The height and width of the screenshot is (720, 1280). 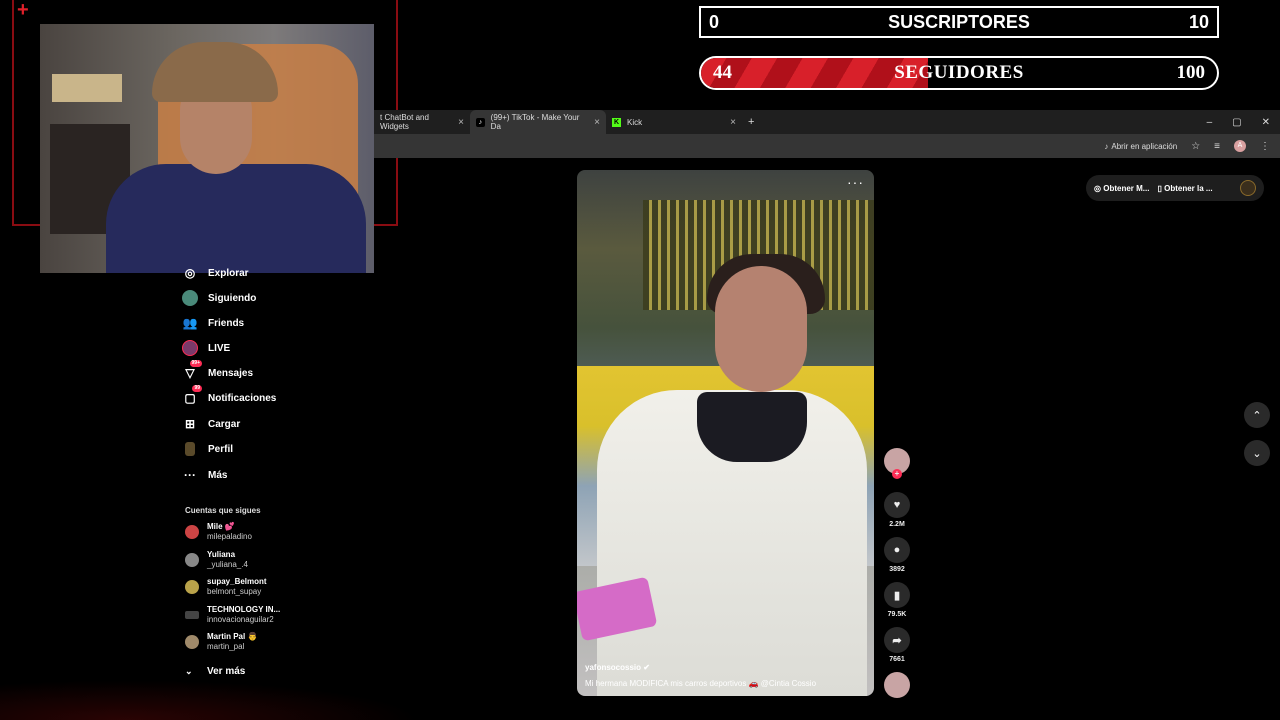 I want to click on new-tab-button: +, so click(x=751, y=122).